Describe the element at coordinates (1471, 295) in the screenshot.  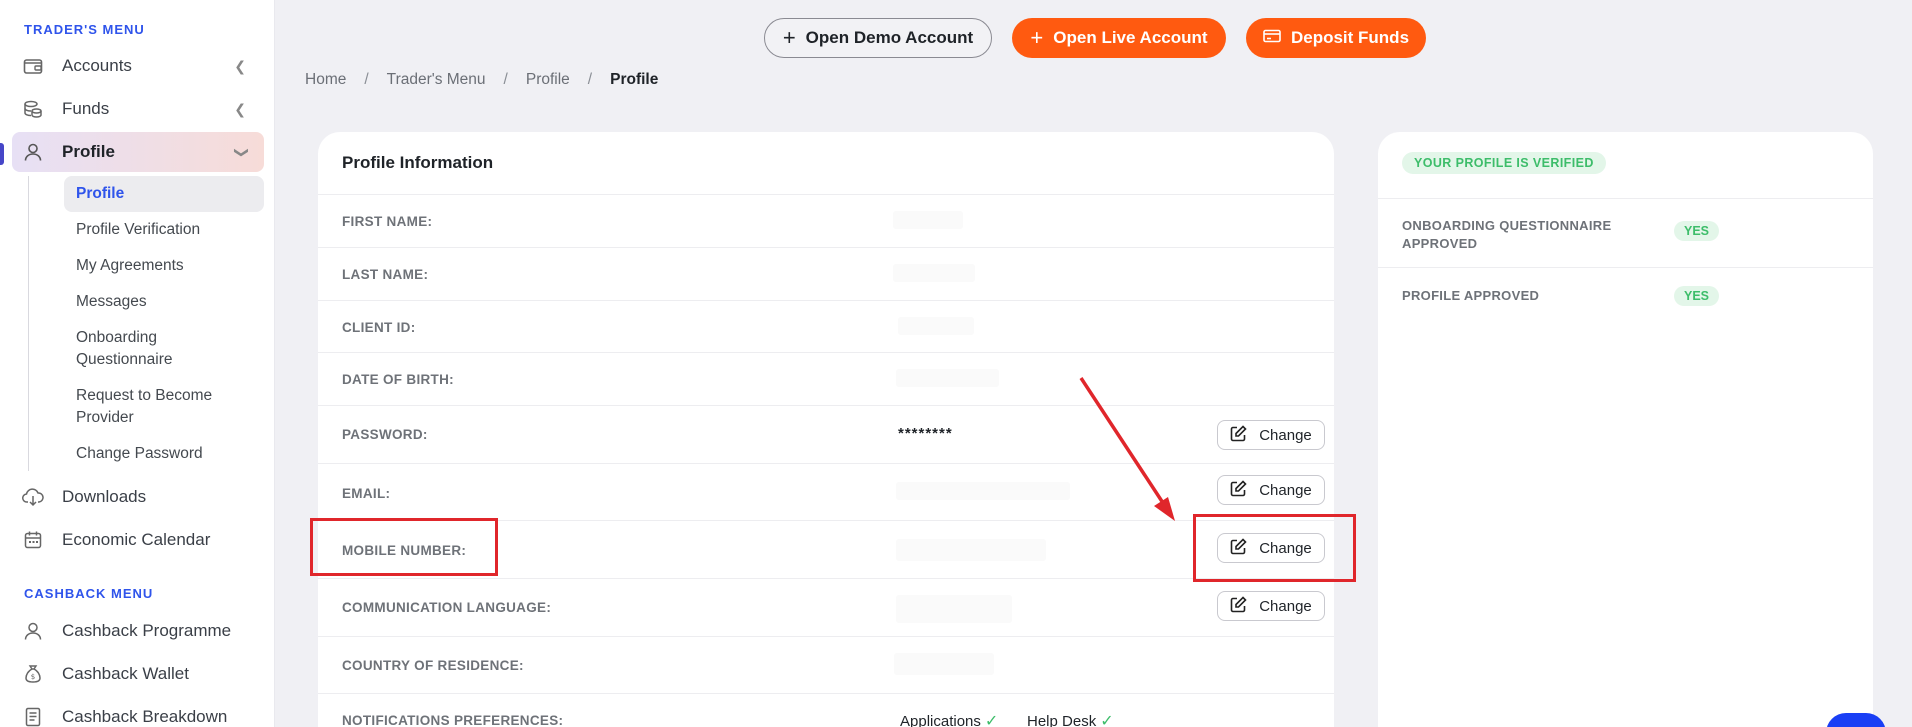
I see `verification-label: PROFILE APPROVED` at that location.